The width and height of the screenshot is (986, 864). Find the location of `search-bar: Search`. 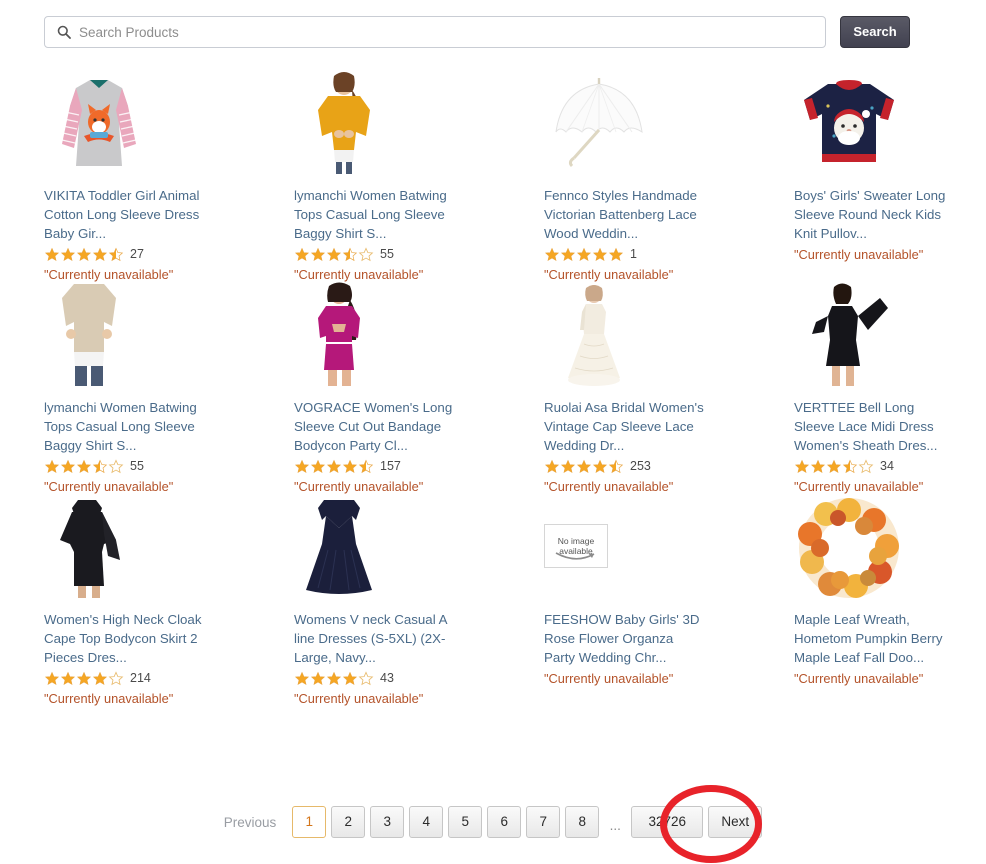

search-bar: Search is located at coordinates (478, 32).